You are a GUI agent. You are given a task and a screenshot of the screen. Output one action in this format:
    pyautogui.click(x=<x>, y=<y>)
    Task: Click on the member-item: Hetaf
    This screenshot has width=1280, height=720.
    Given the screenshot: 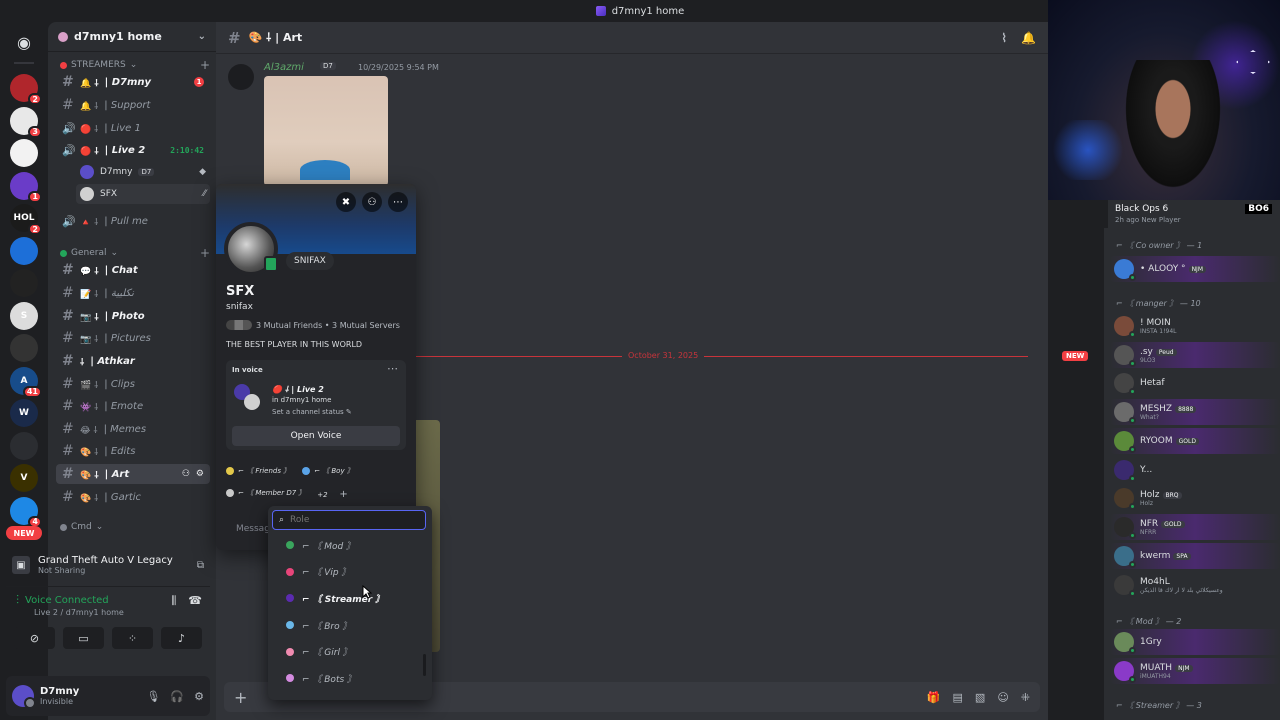 What is the action you would take?
    pyautogui.click(x=1195, y=383)
    